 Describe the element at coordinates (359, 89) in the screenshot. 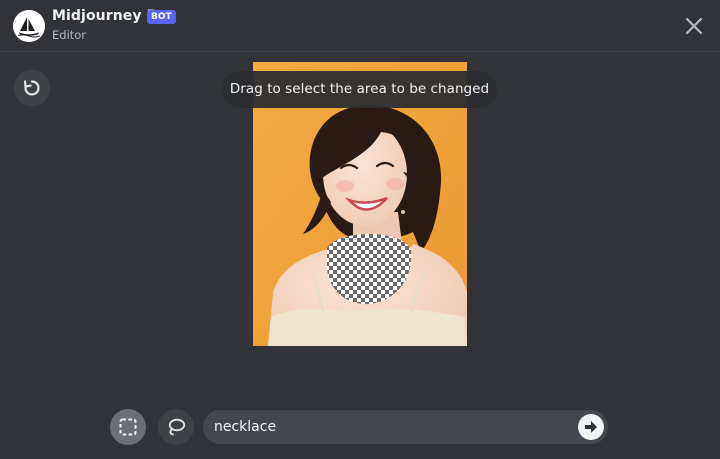

I see `selection-hint: Drag to select the area to be changed` at that location.